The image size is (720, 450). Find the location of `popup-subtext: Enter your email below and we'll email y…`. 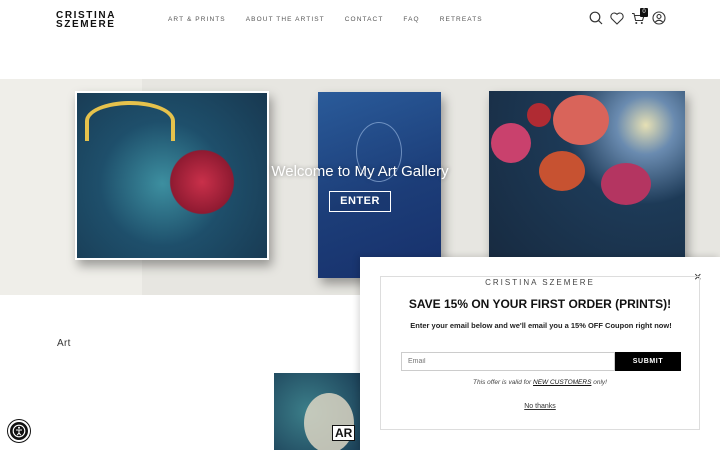

popup-subtext: Enter your email below and we'll email y… is located at coordinates (541, 325).